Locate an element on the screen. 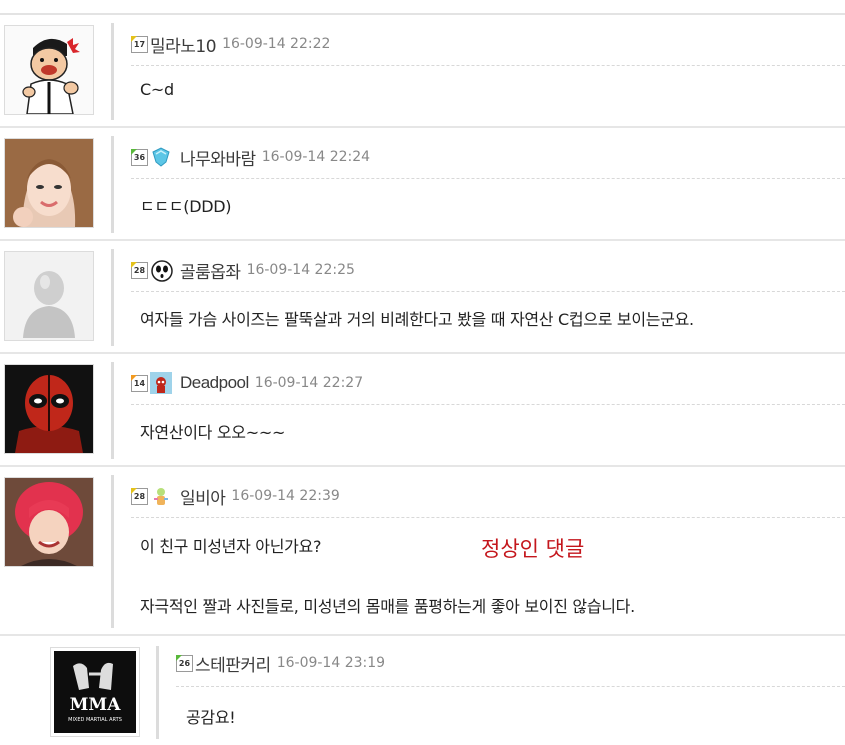 The height and width of the screenshot is (745, 845). nickname: 나무와바람 is located at coordinates (218, 157).